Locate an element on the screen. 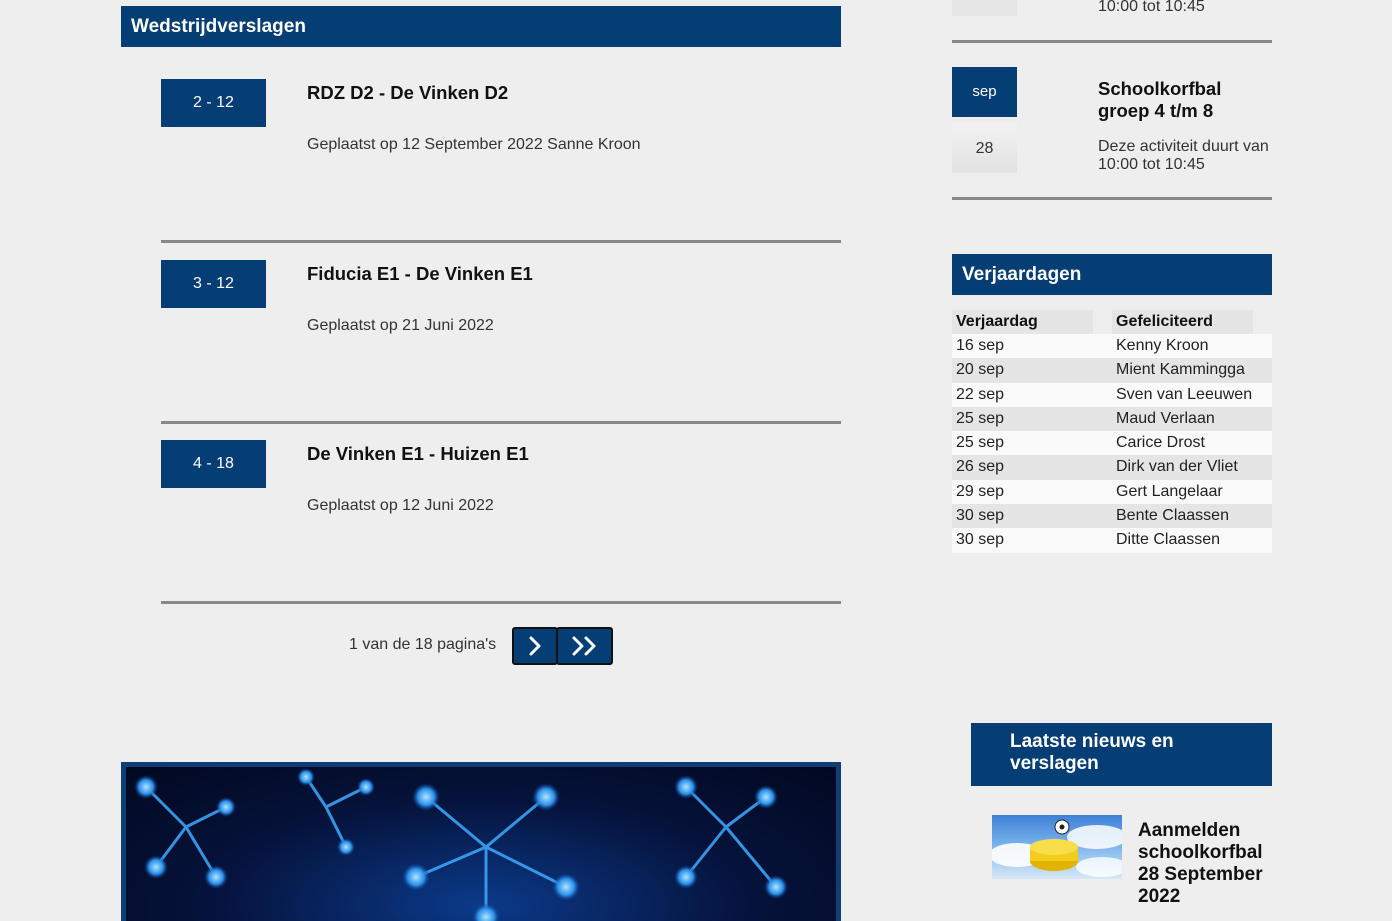  virus-banner-image is located at coordinates (481, 841).